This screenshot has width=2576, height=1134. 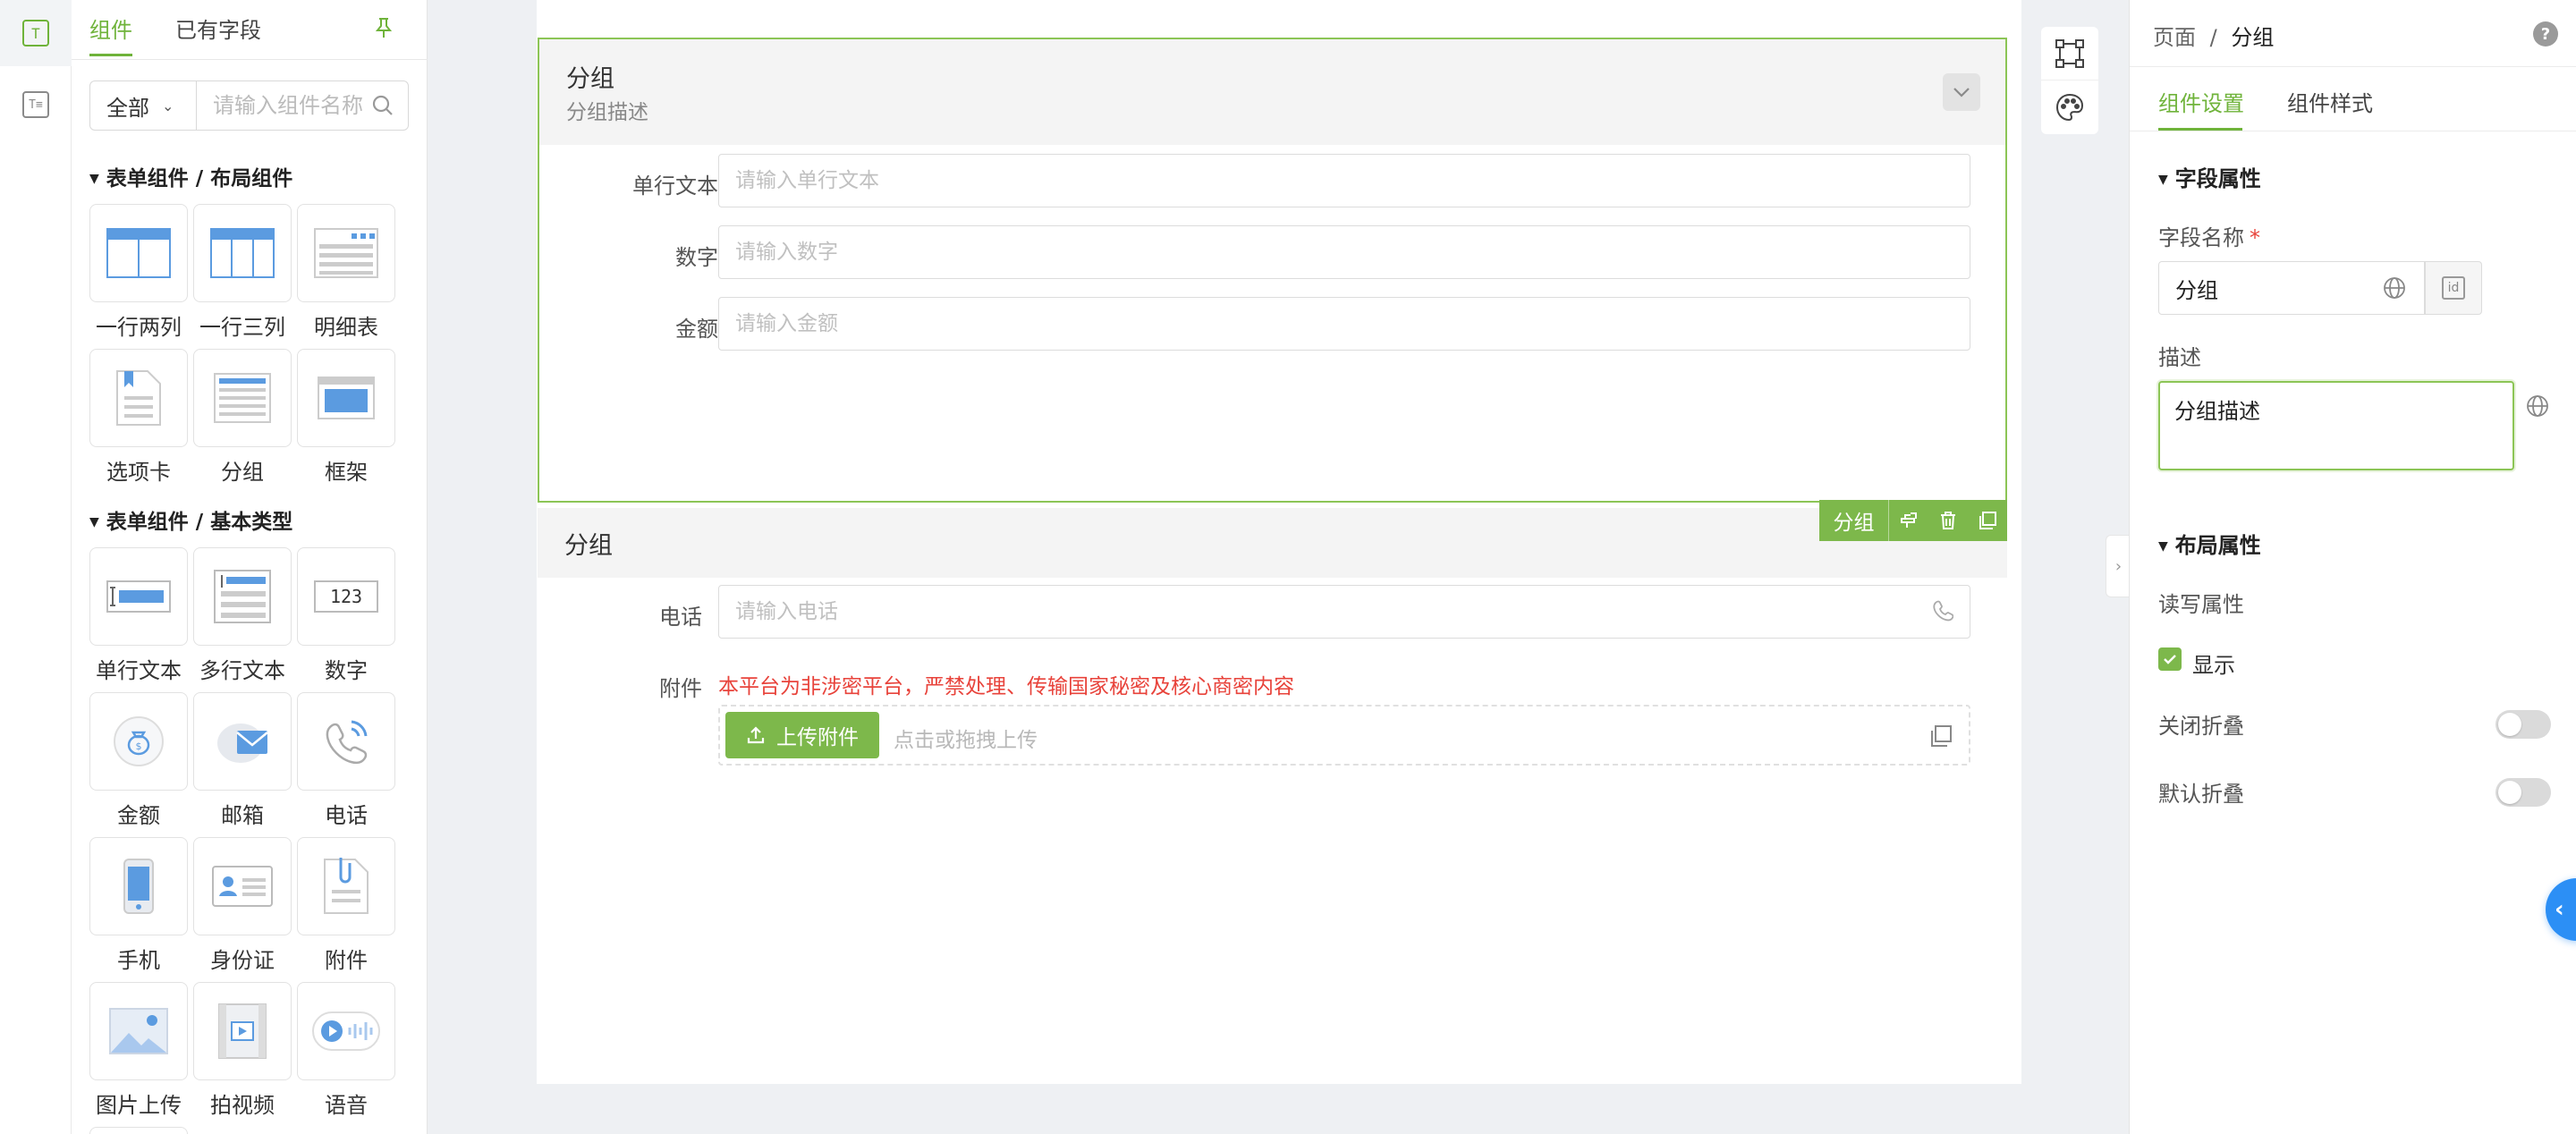 What do you see at coordinates (607, 112) in the screenshot?
I see `group-description: 分组描述` at bounding box center [607, 112].